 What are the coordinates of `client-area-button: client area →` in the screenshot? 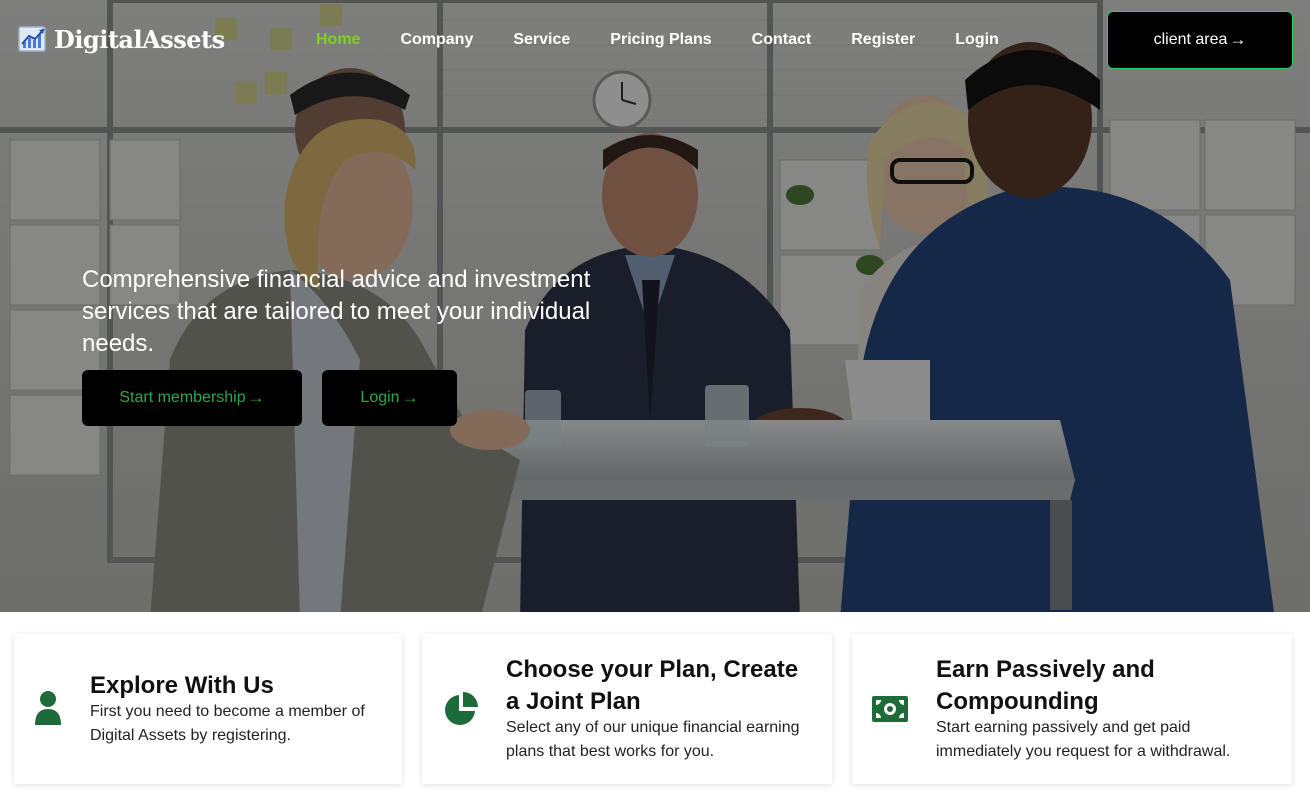 It's located at (1200, 40).